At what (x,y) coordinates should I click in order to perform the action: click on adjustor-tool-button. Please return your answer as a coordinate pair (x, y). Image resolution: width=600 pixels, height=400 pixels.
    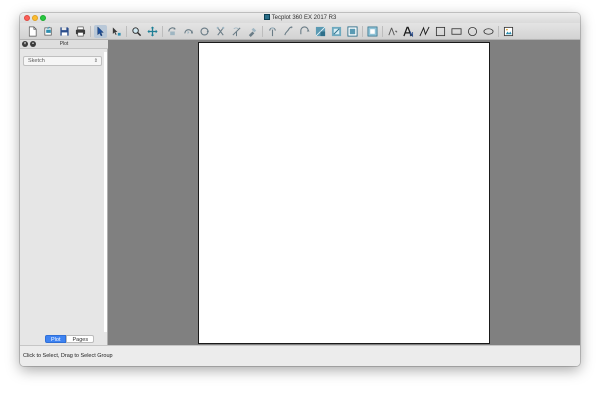
    Looking at the image, I should click on (116, 31).